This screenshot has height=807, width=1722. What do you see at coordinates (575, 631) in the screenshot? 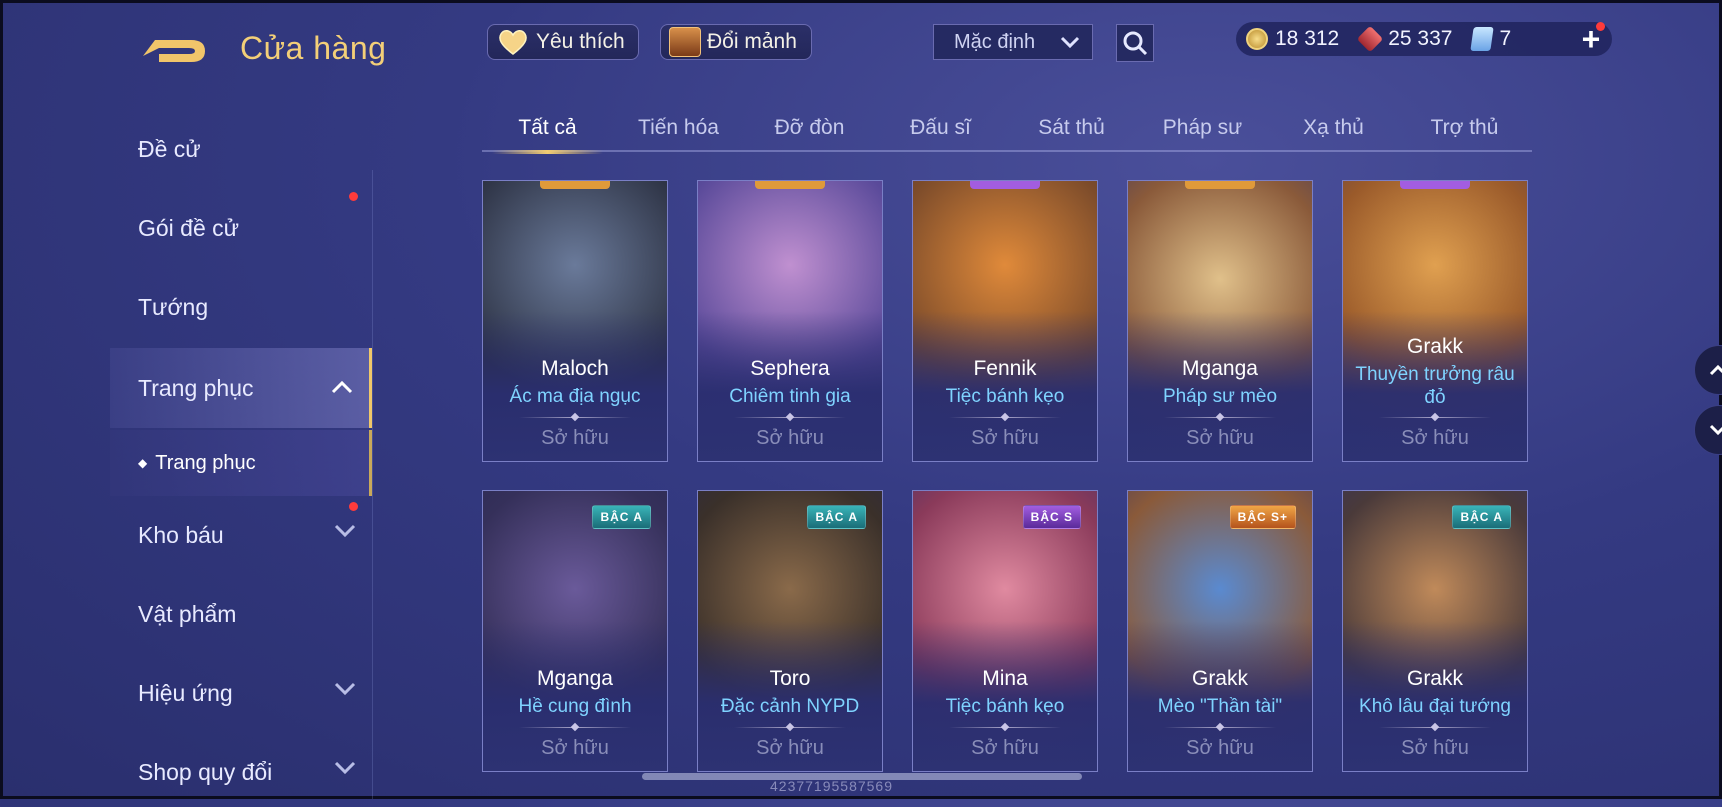
I see `skin-card: BẬC A Mganga Hề cung đình Sở hữu` at bounding box center [575, 631].